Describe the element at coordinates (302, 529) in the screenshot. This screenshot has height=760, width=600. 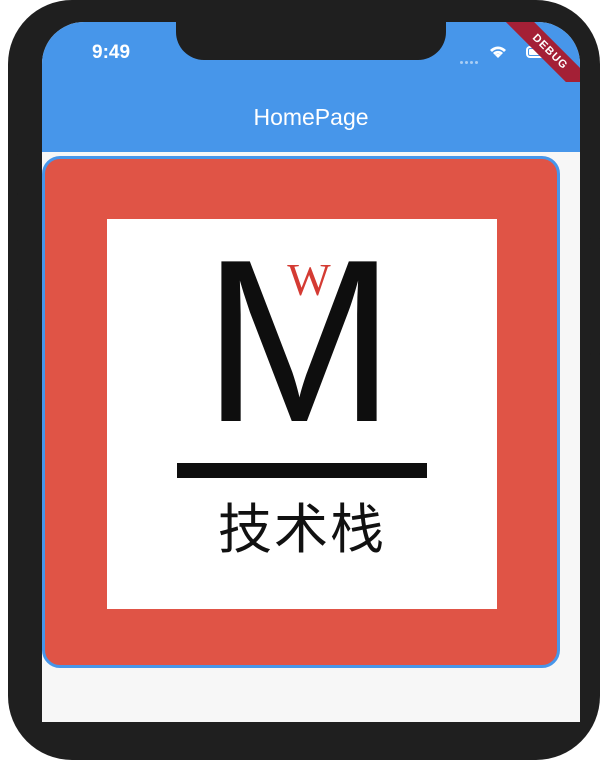
I see `logo-caption: 技术栈` at that location.